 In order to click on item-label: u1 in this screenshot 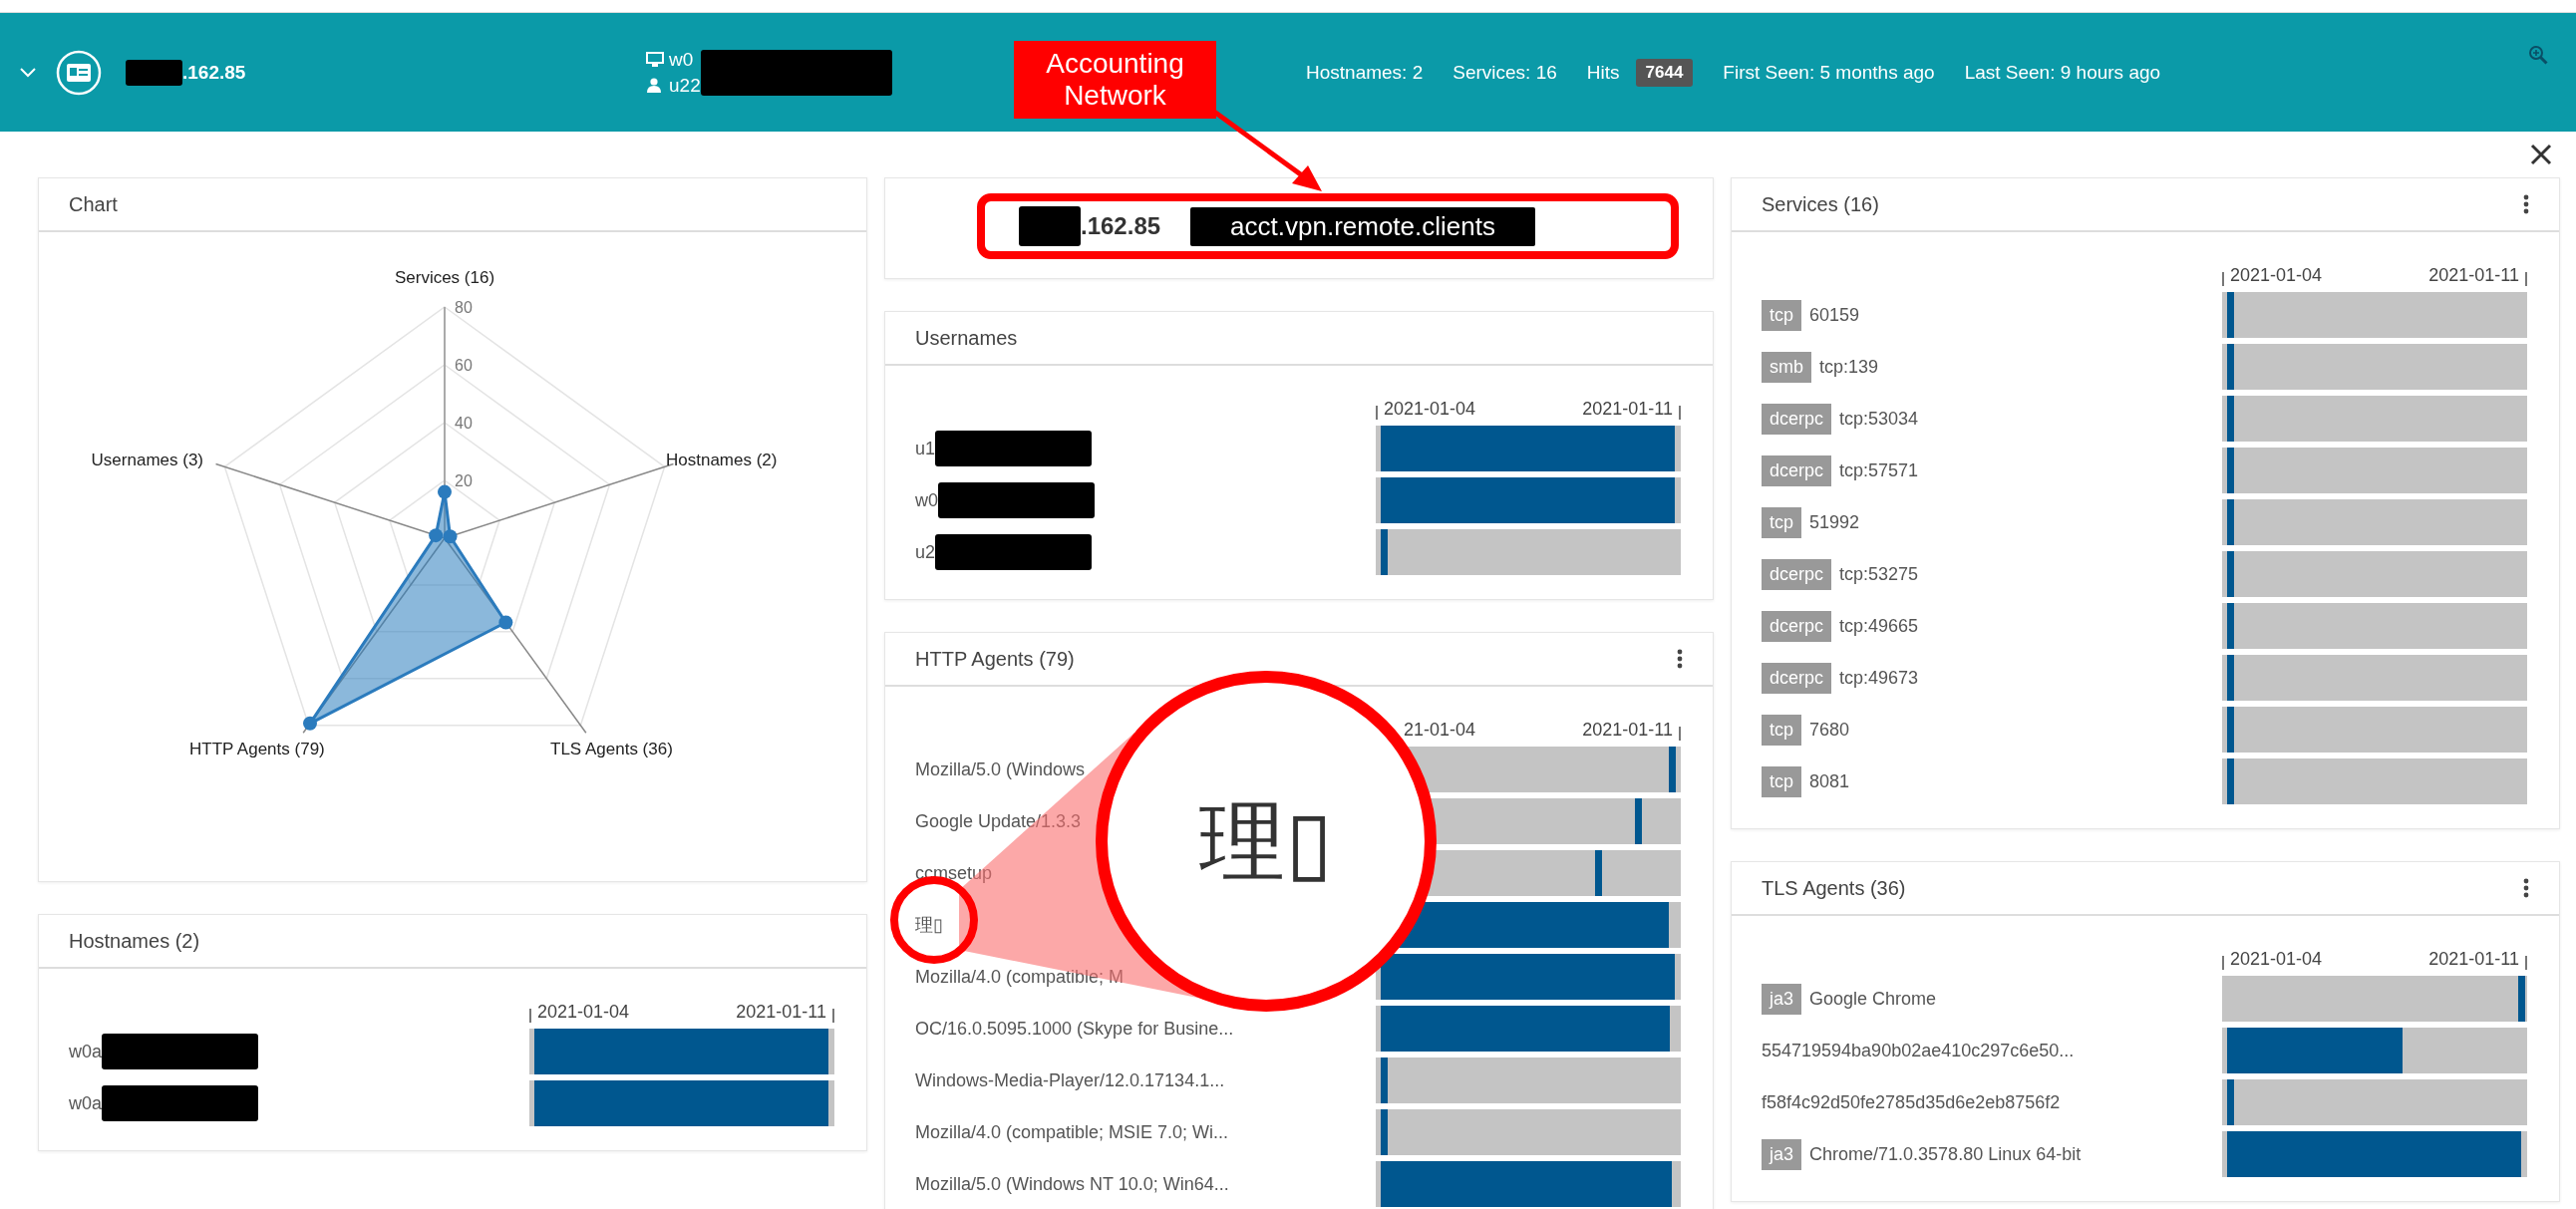, I will do `click(925, 449)`.